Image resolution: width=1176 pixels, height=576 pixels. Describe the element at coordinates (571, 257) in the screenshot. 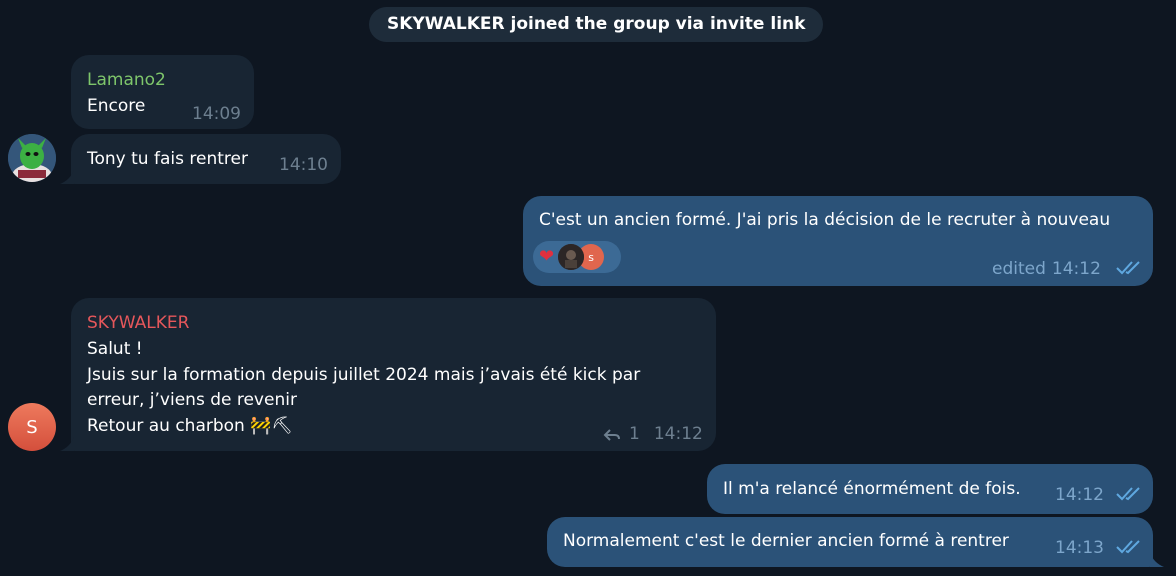

I see `reaction-avatar` at that location.